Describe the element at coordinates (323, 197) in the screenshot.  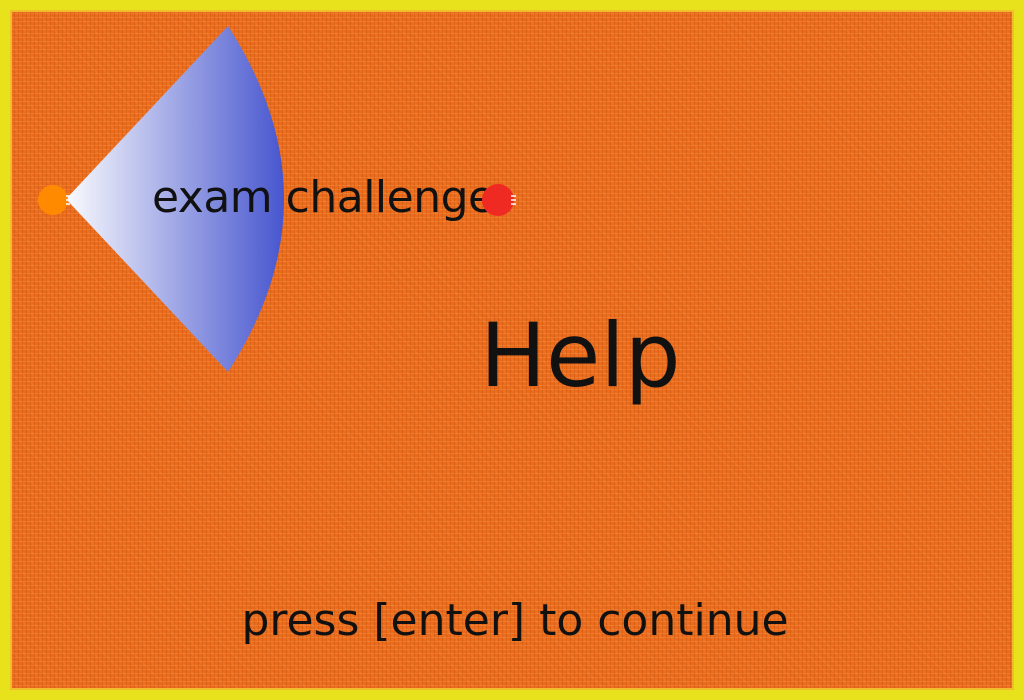
I see `game-title: exam challenge` at that location.